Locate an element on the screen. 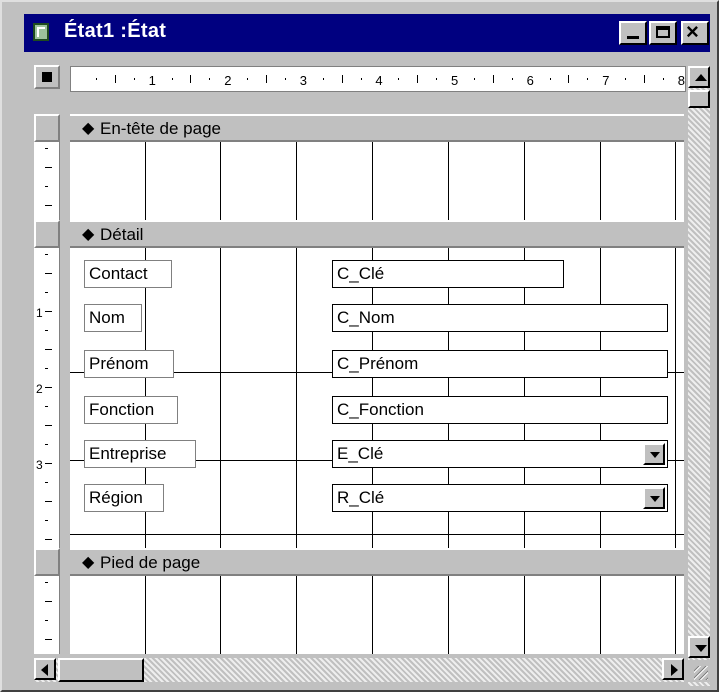 This screenshot has width=719, height=692. arrow-right-icon is located at coordinates (674, 670).